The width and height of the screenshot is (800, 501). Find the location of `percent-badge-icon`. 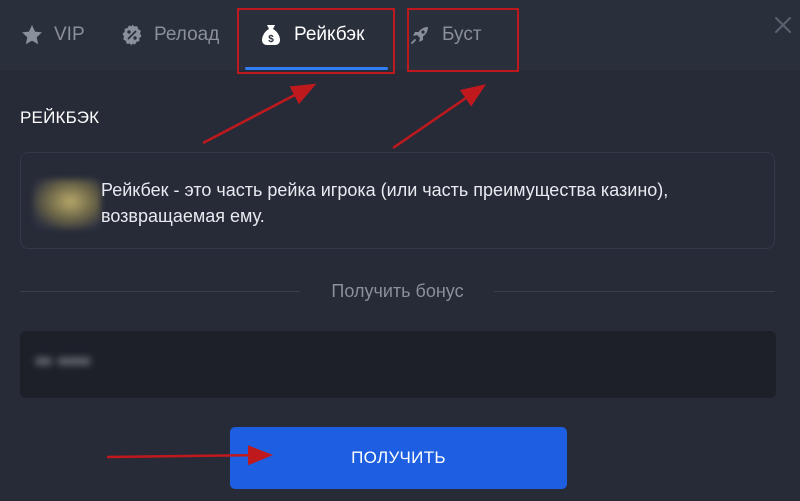

percent-badge-icon is located at coordinates (132, 35).